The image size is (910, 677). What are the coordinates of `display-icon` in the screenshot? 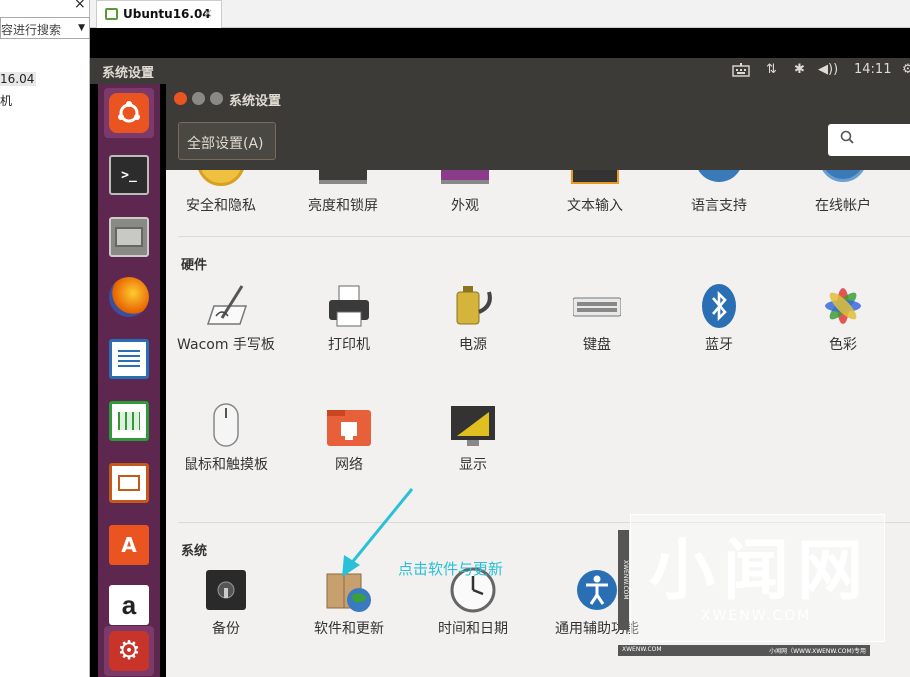 It's located at (473, 426).